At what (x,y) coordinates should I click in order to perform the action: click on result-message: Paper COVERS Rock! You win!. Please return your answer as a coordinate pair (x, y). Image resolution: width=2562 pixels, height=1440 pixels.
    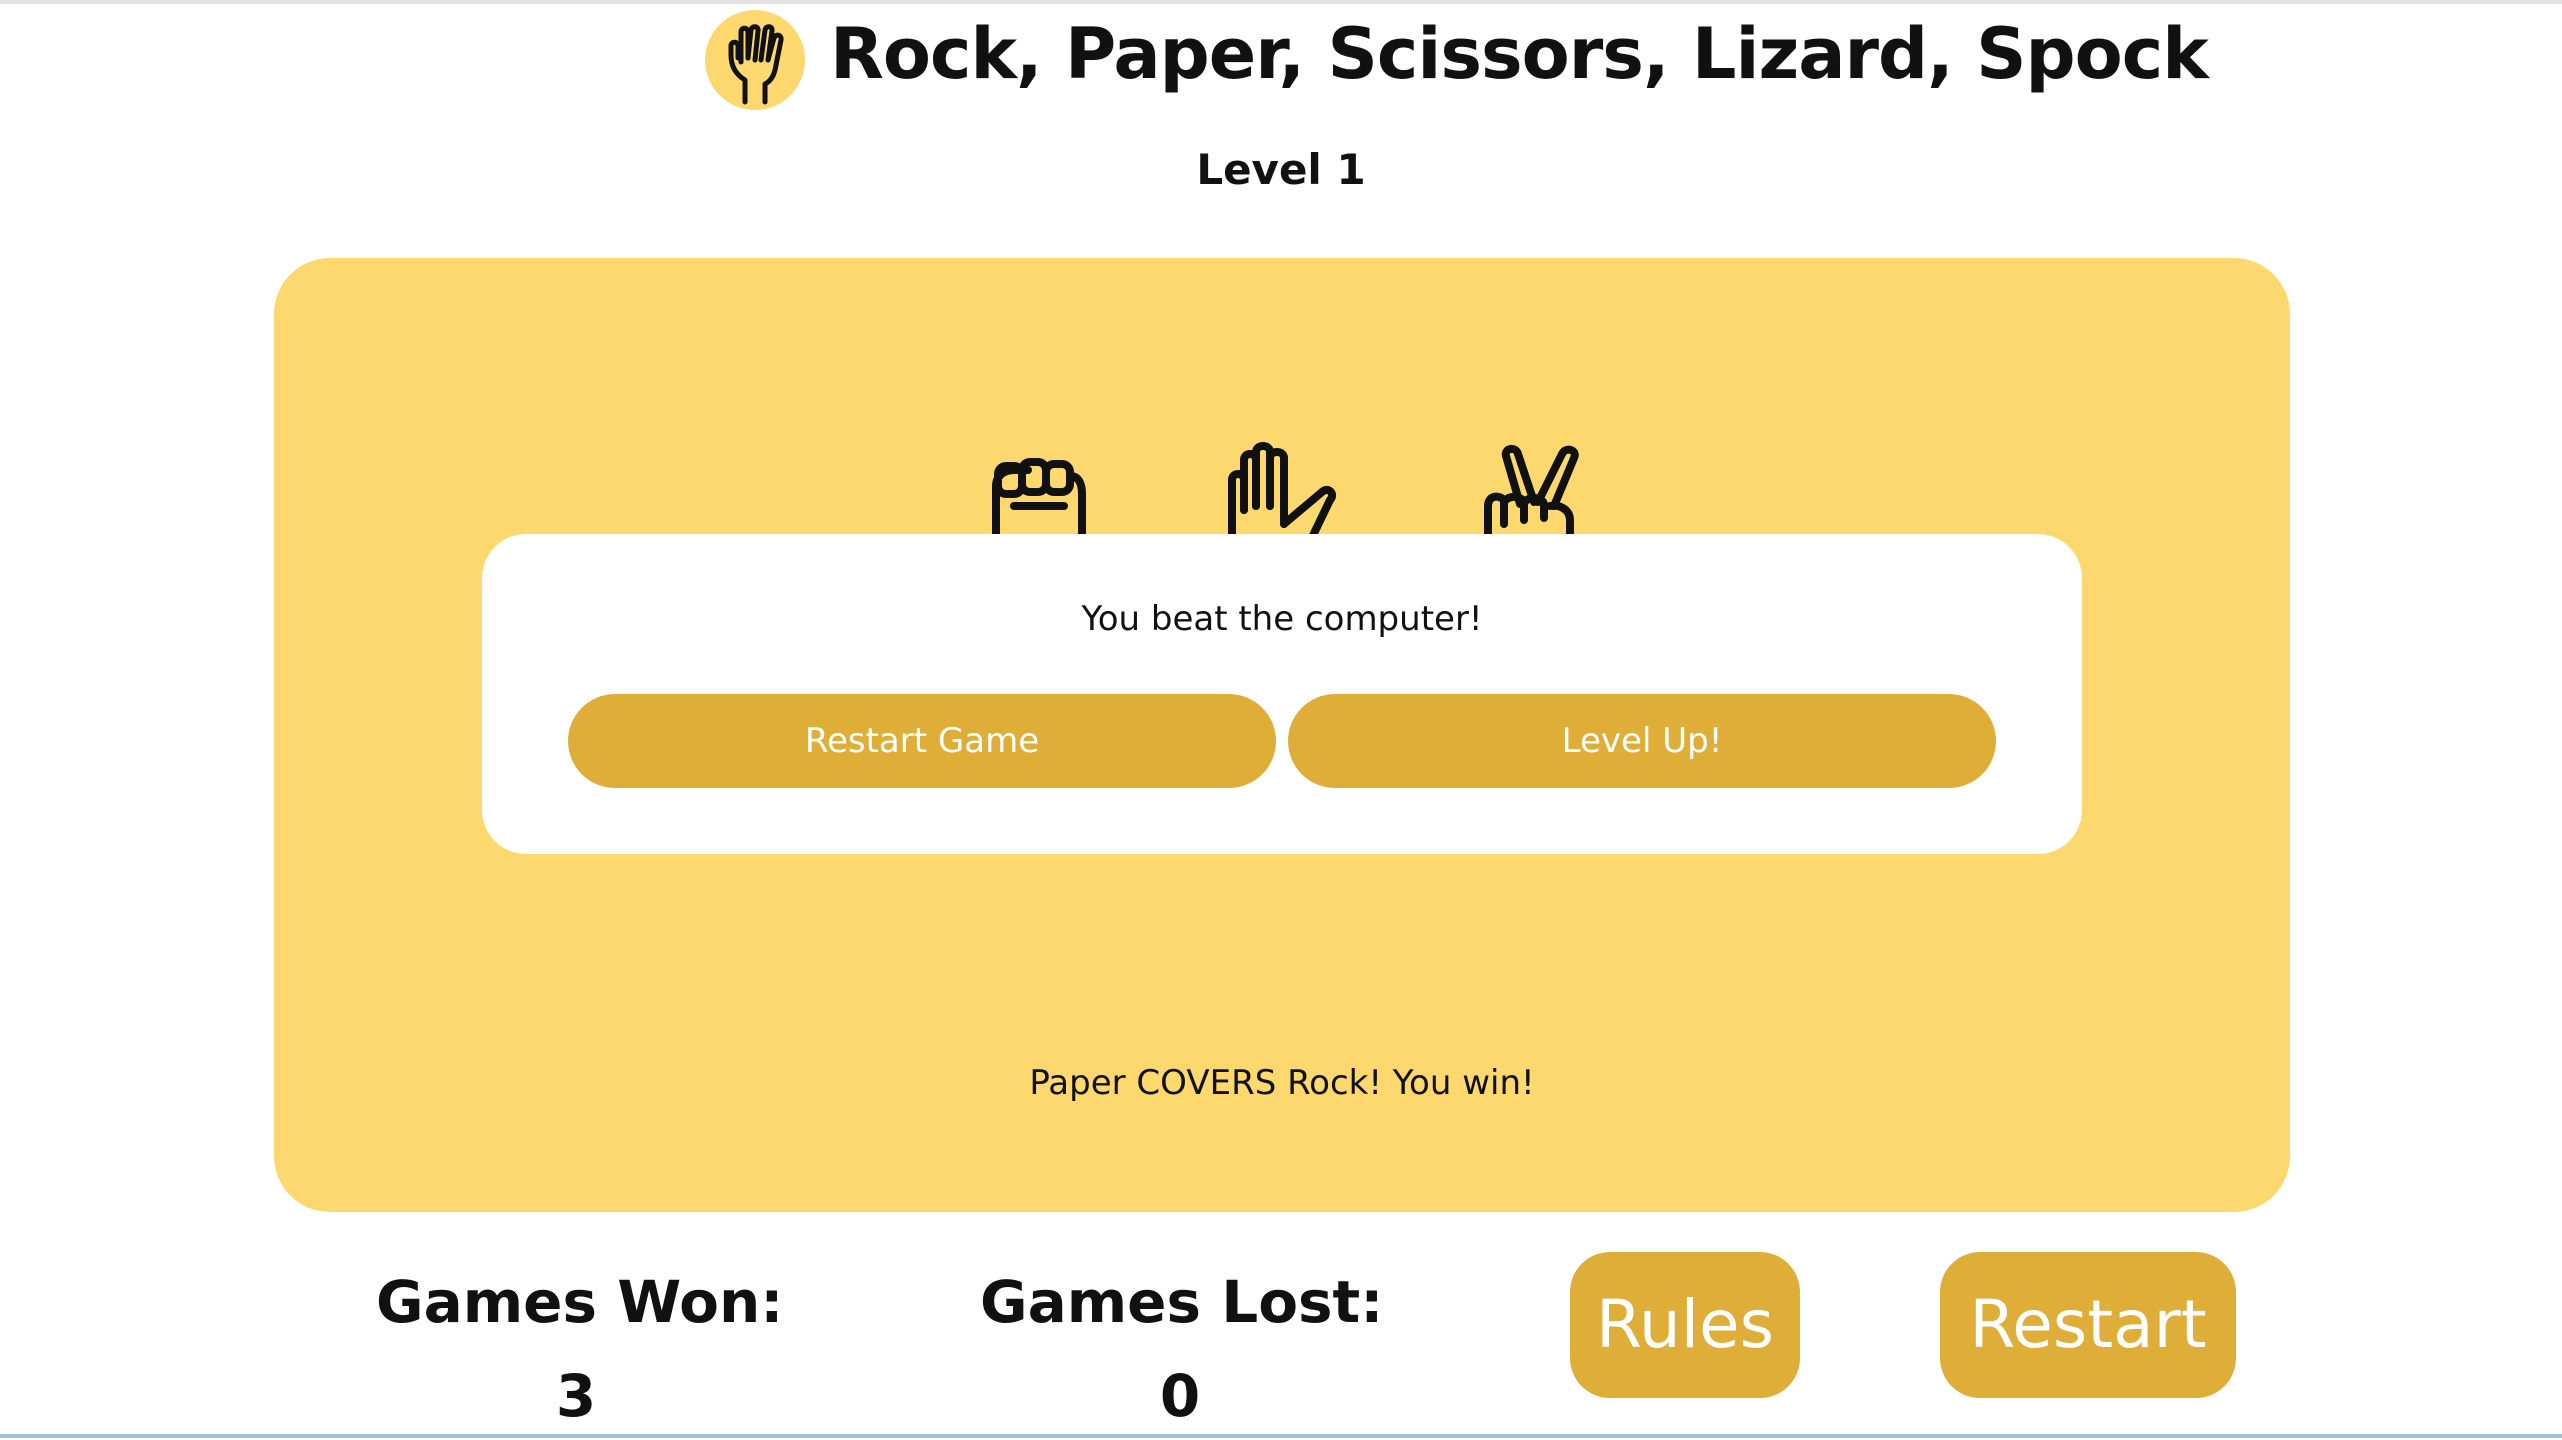
    Looking at the image, I should click on (1282, 1083).